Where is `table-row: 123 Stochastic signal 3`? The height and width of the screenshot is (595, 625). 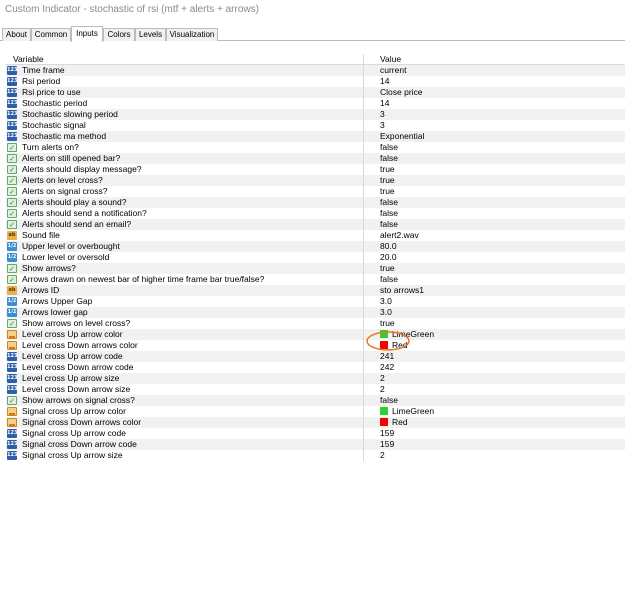 table-row: 123 Stochastic signal 3 is located at coordinates (315, 125).